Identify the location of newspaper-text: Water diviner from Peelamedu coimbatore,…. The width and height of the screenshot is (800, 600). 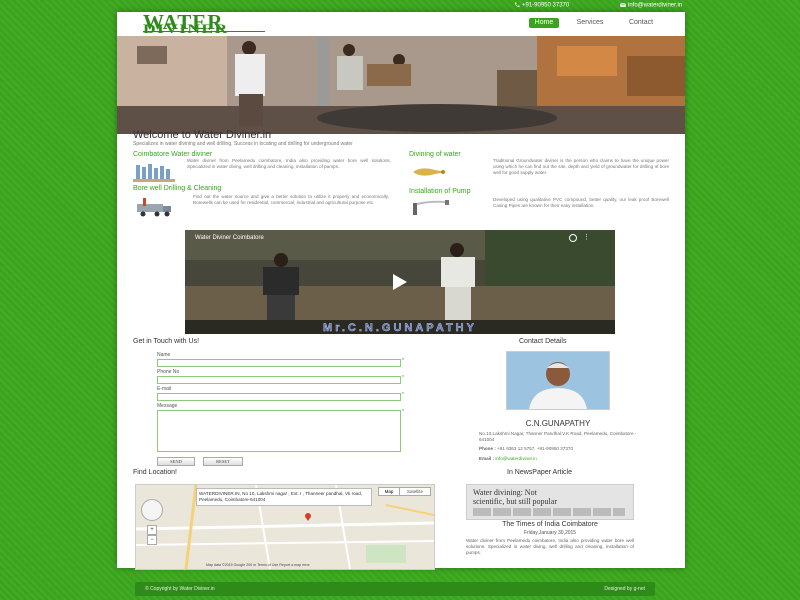
(550, 546).